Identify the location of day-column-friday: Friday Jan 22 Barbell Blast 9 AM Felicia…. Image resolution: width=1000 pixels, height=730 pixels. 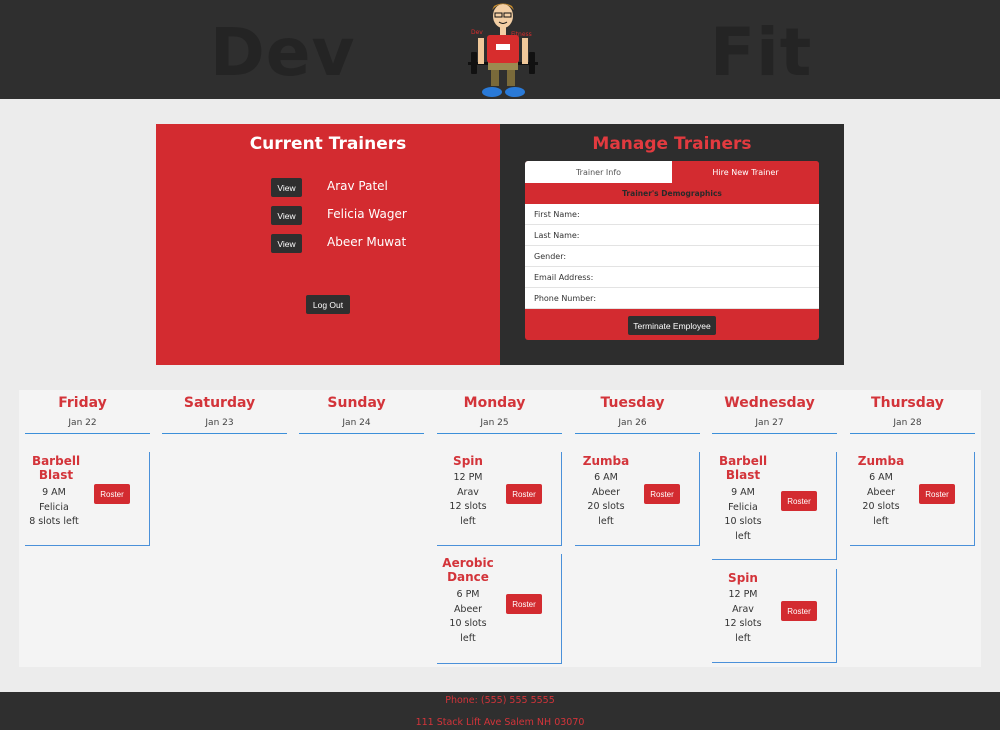
(84, 528).